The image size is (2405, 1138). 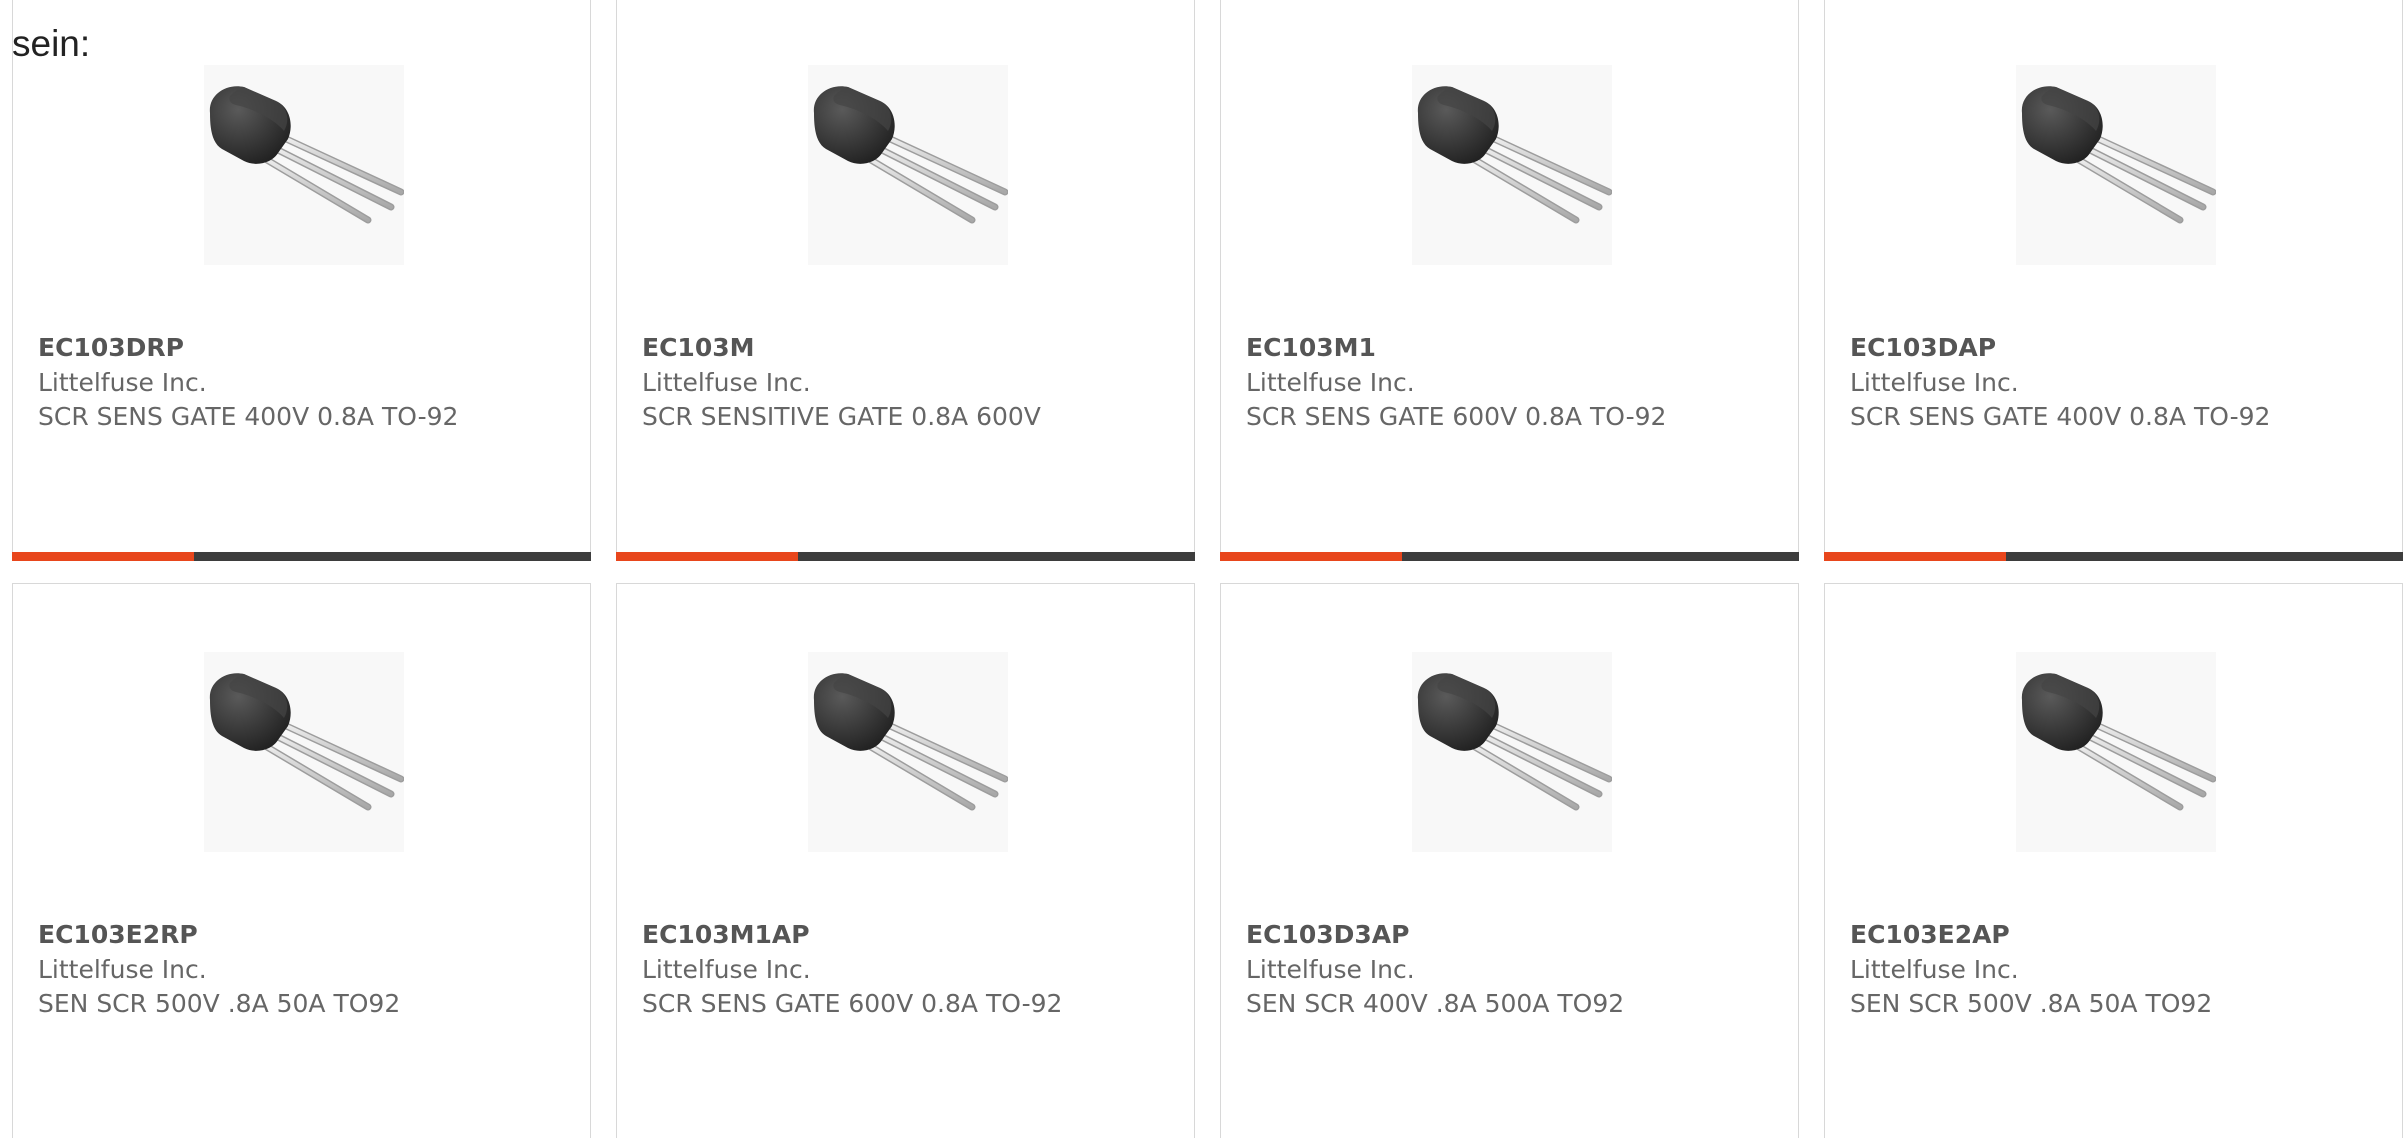 What do you see at coordinates (726, 934) in the screenshot?
I see `part-number-link: EC103M1AP` at bounding box center [726, 934].